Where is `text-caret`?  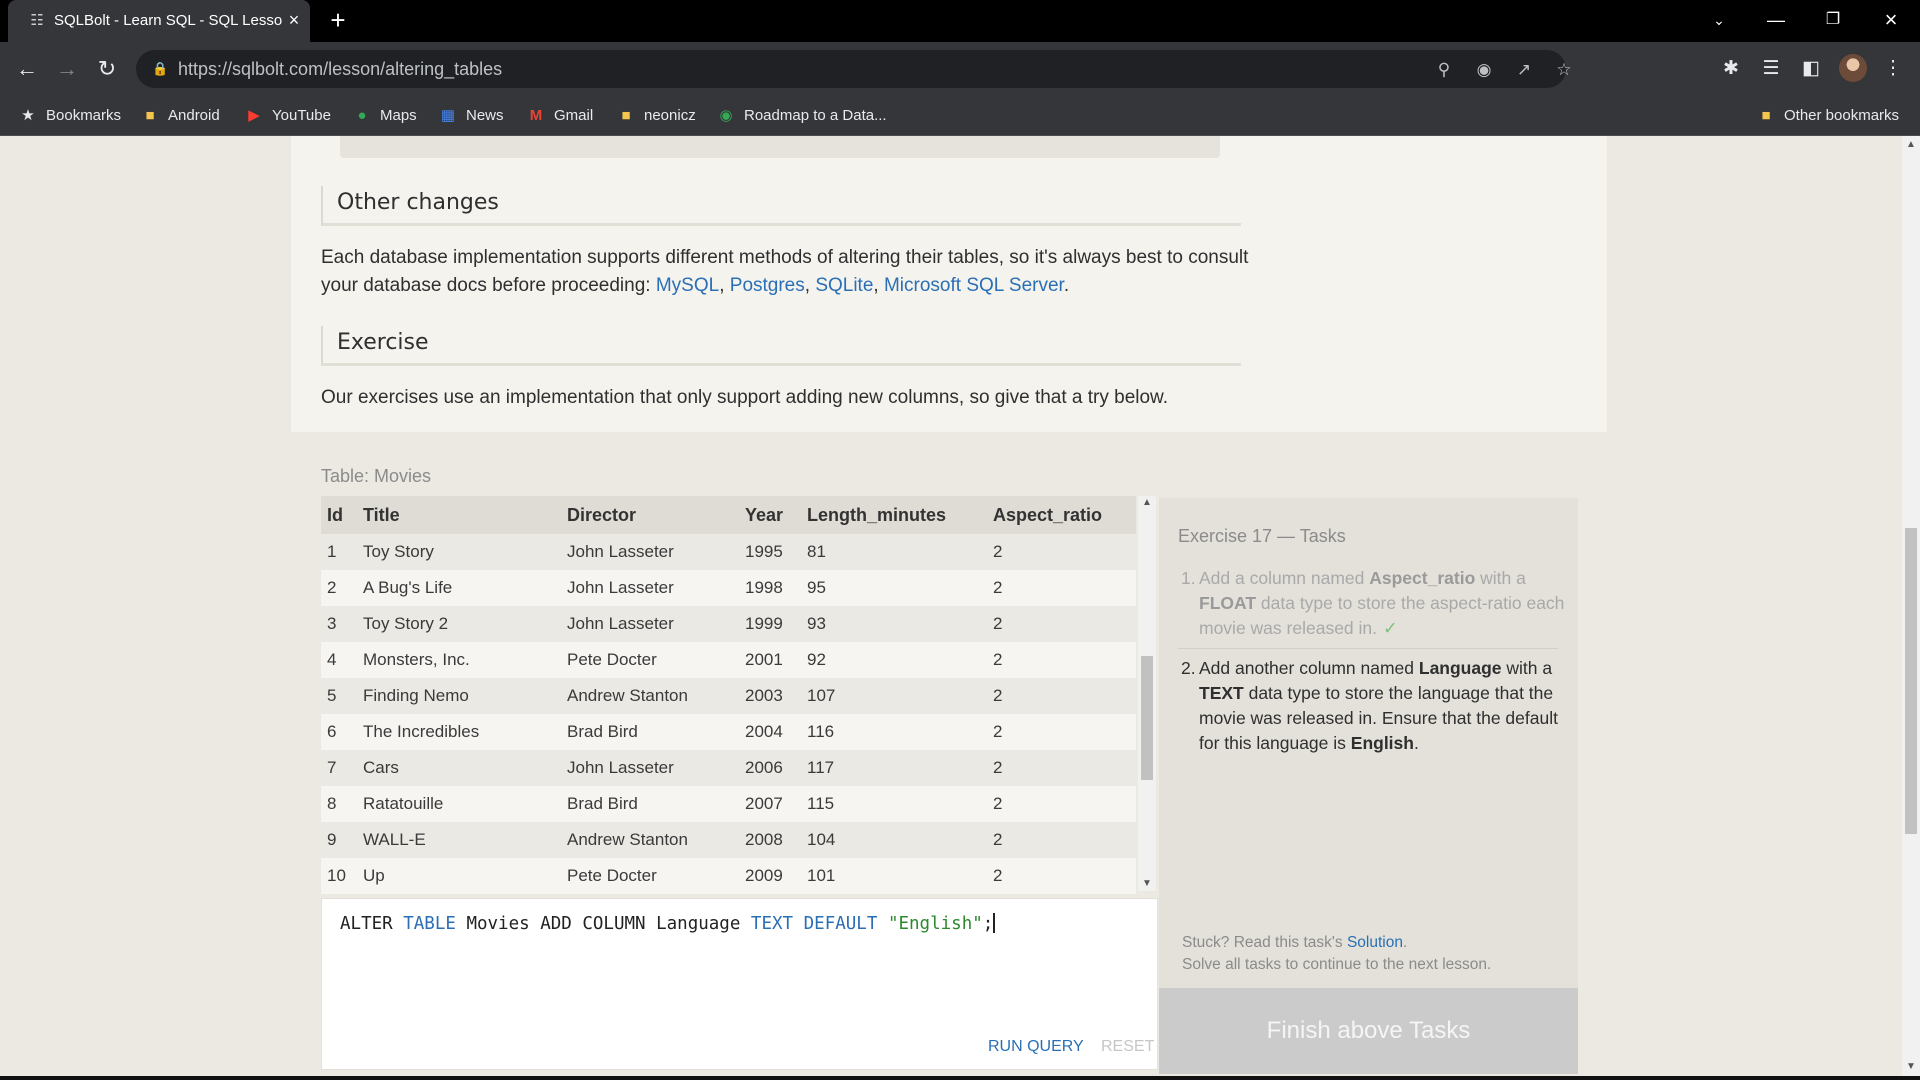 text-caret is located at coordinates (994, 923).